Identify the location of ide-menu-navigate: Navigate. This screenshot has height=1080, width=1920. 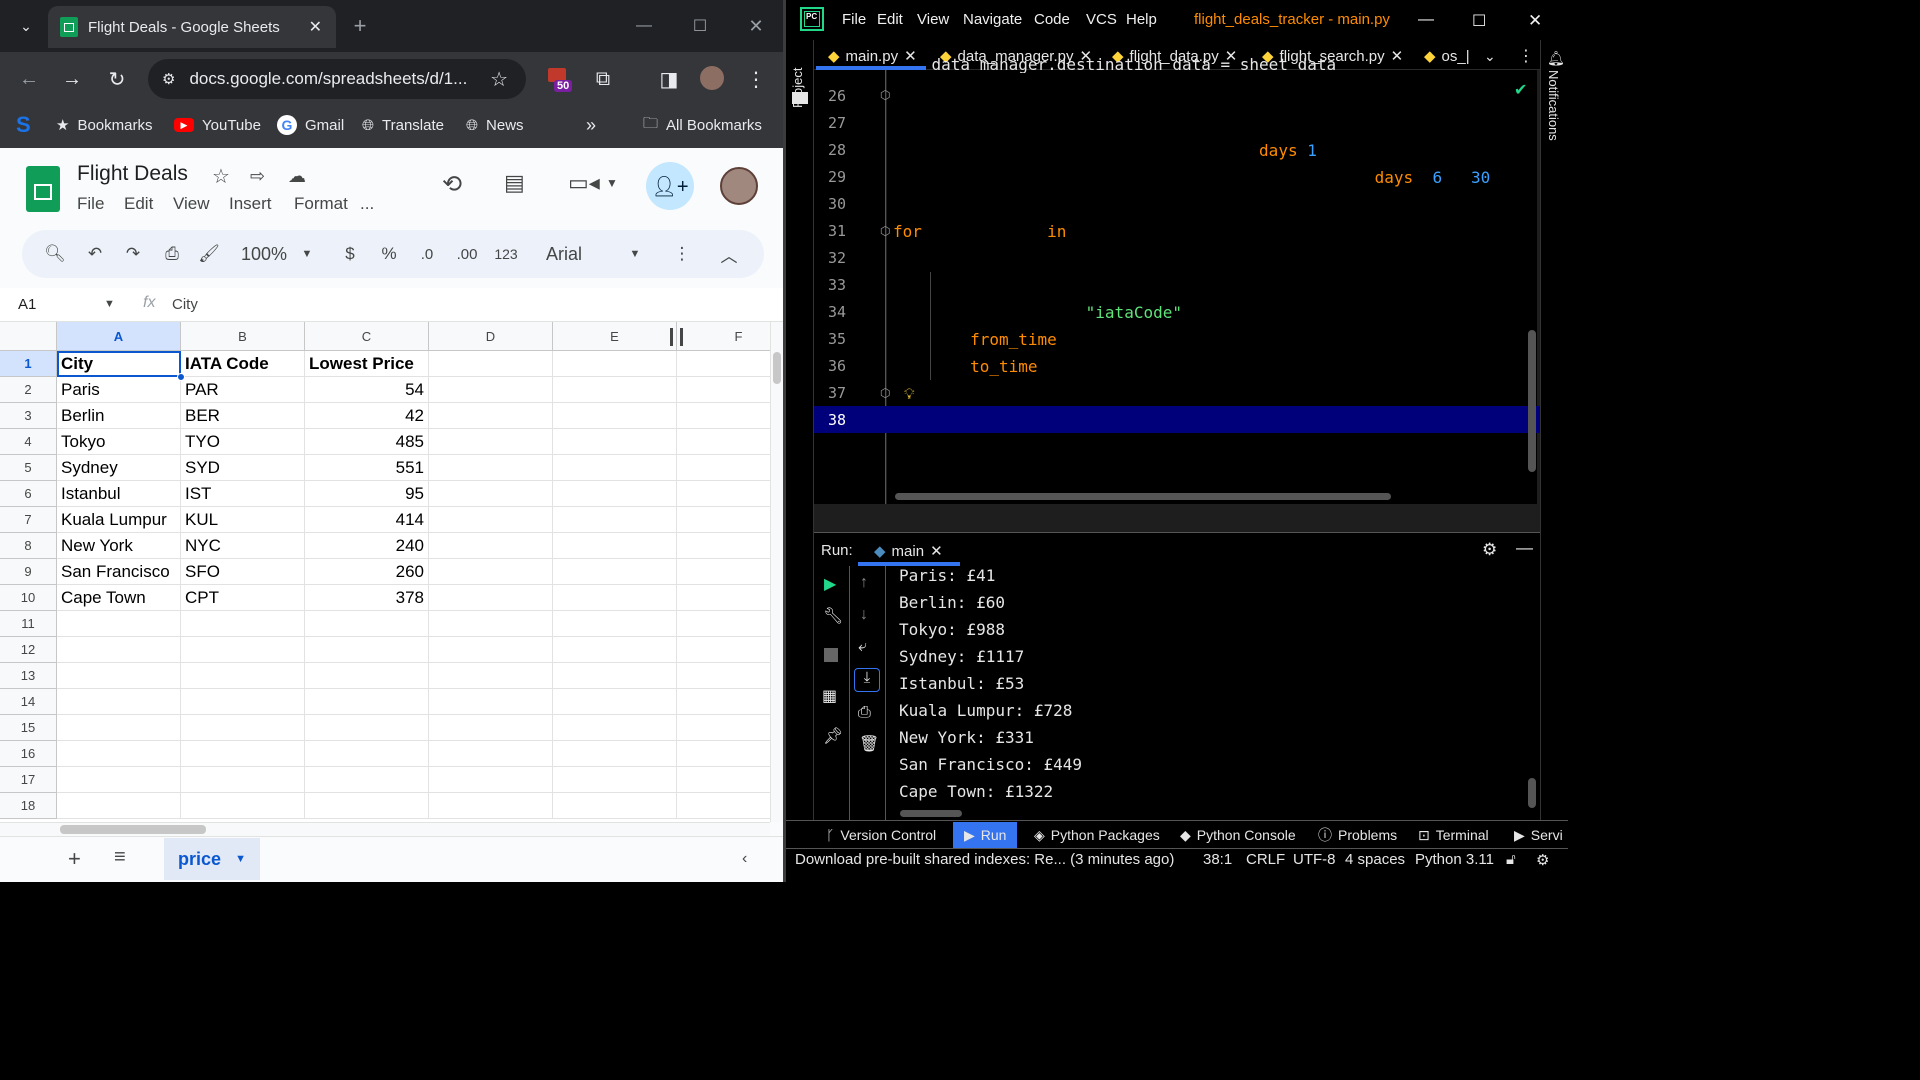
(992, 19).